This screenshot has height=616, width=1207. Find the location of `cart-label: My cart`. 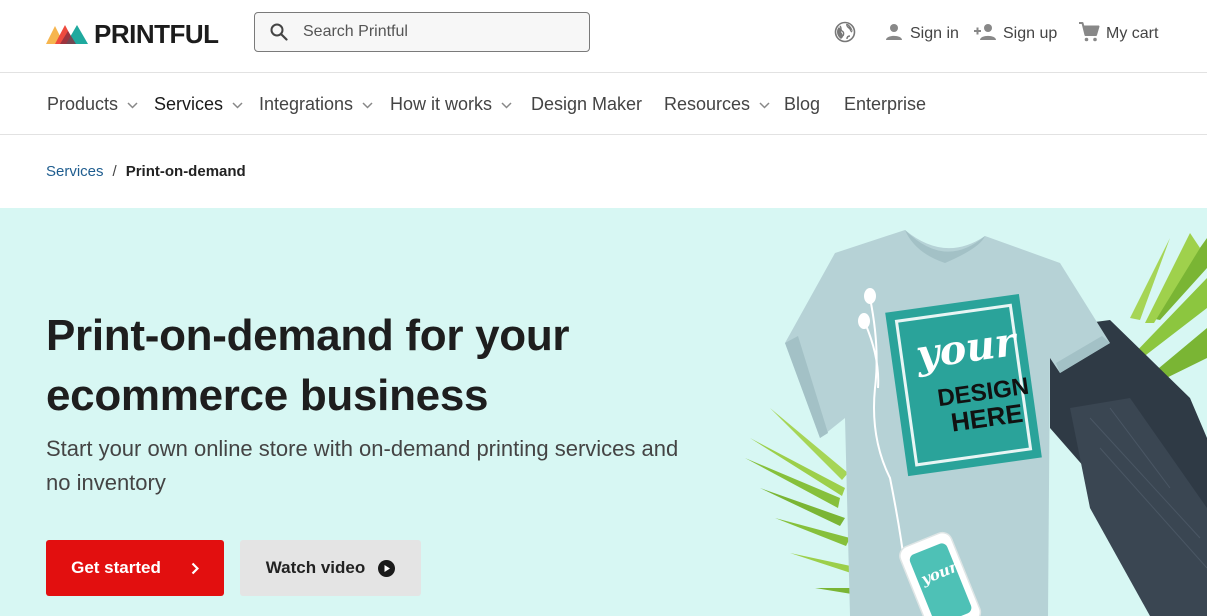

cart-label: My cart is located at coordinates (1132, 33).